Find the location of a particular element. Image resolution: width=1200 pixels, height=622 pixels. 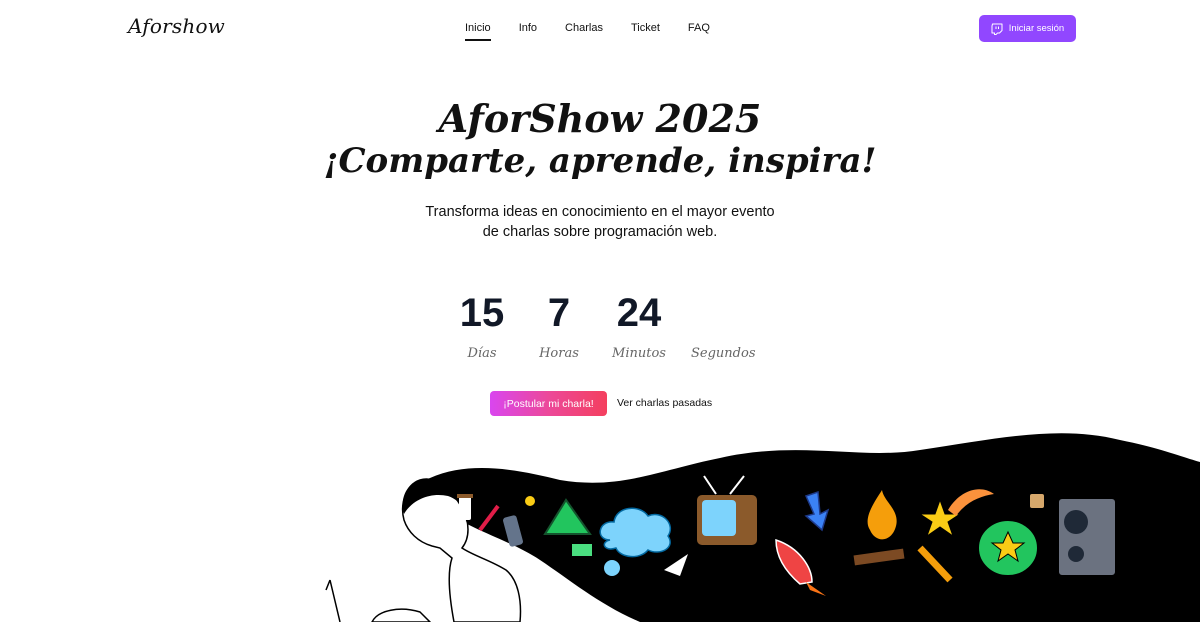

nav-item-inicio: Inicio is located at coordinates (478, 31).